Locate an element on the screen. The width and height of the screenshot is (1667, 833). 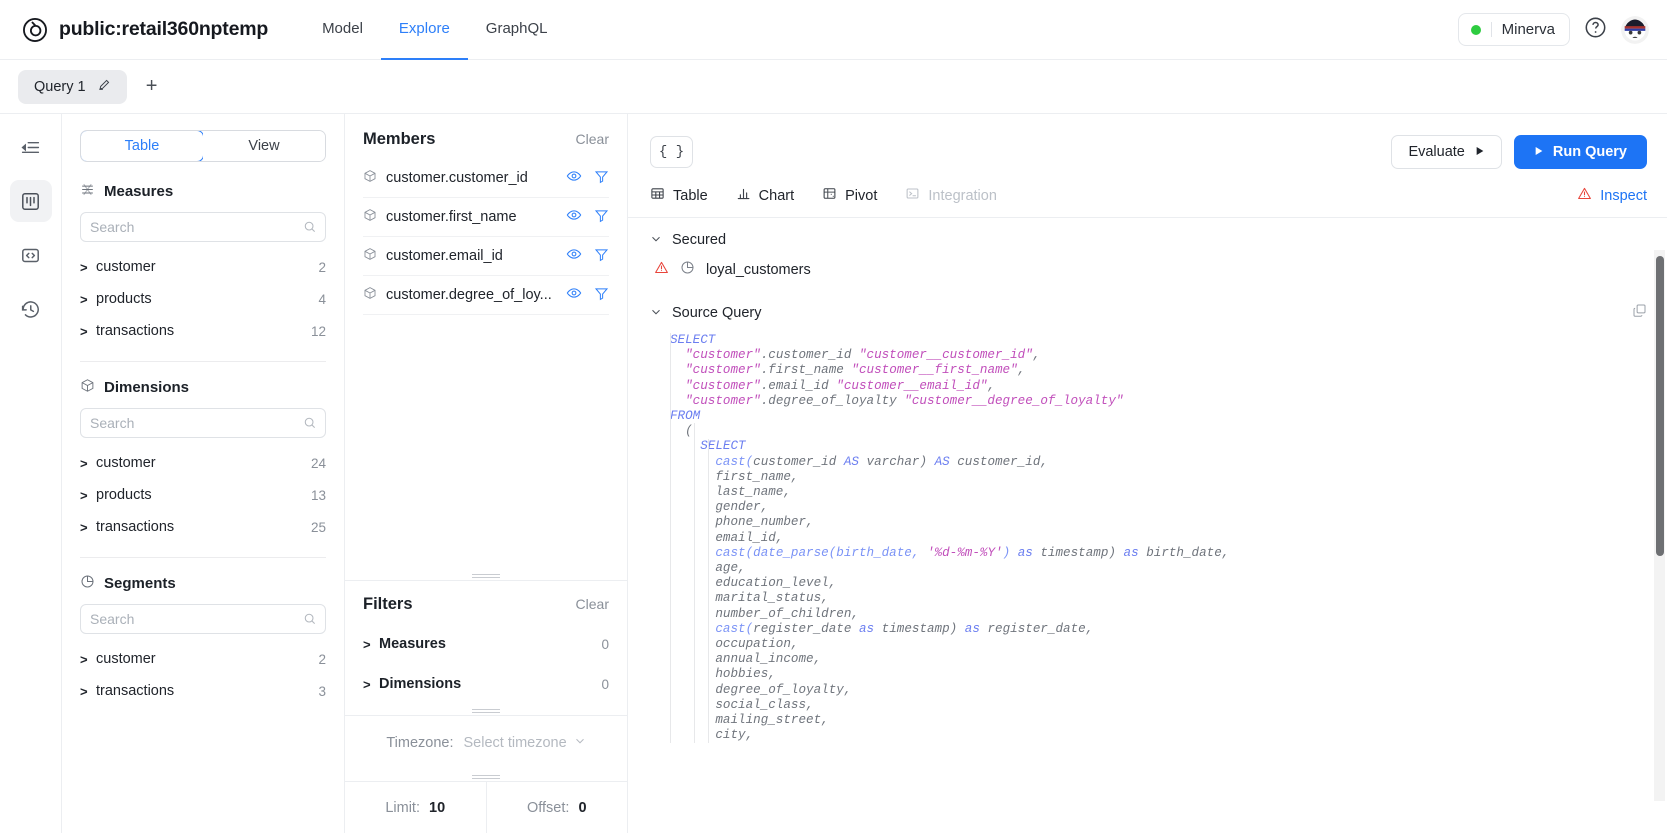
toggle-view: View is located at coordinates (264, 146).